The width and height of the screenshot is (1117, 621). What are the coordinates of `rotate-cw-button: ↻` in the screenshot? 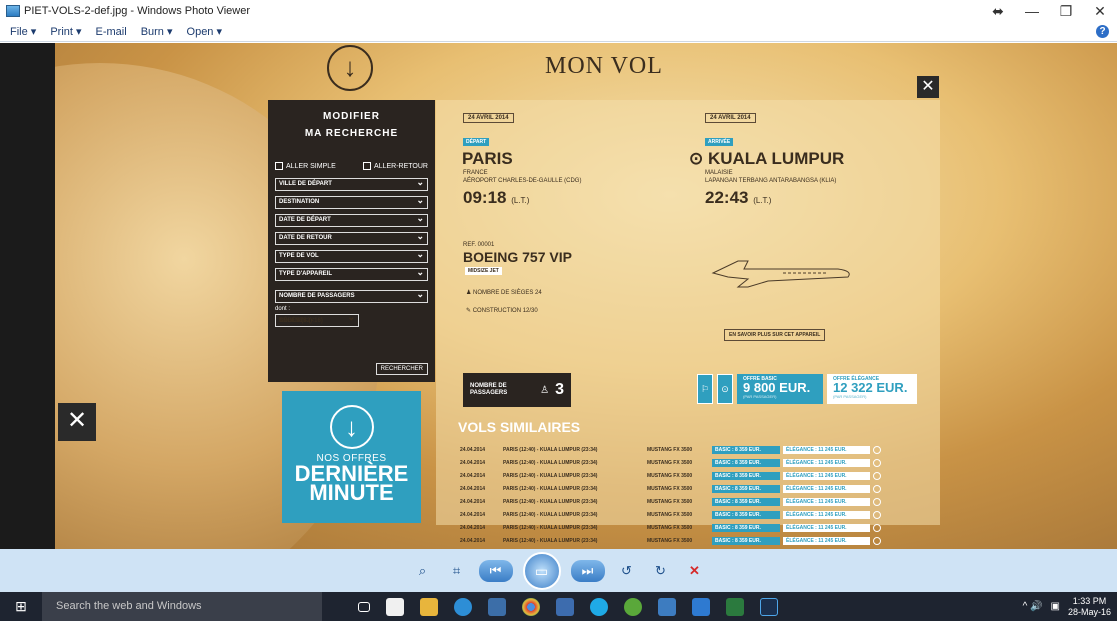 It's located at (661, 571).